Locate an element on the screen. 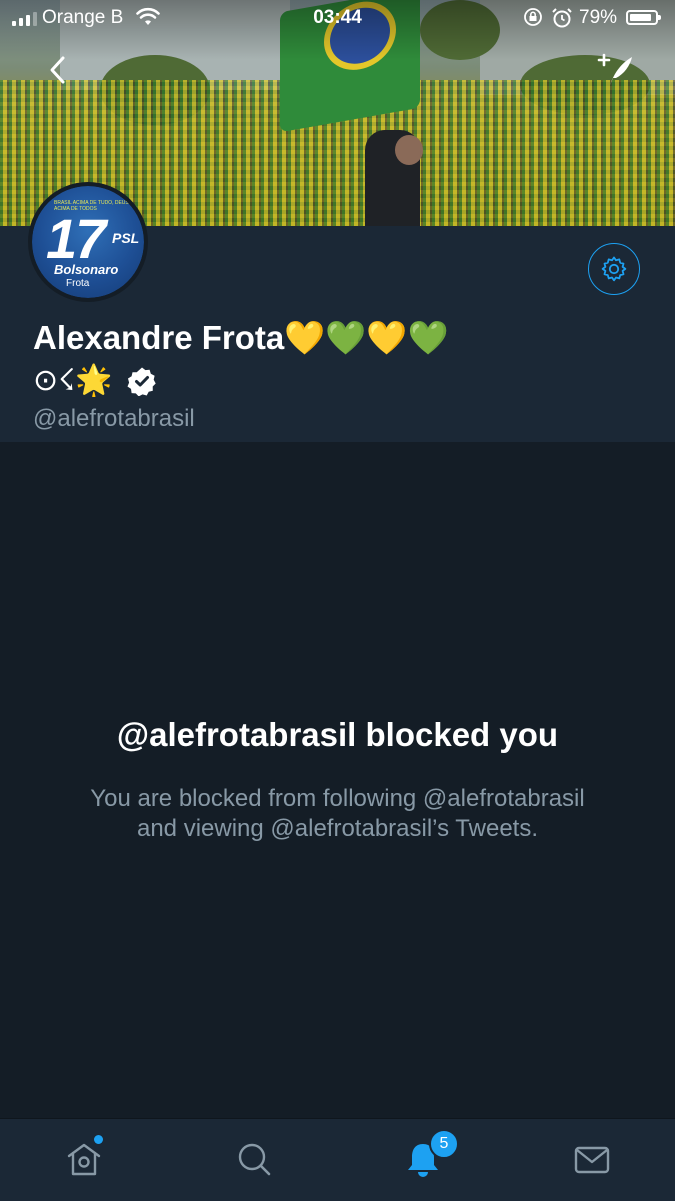 The image size is (675, 1201). search-icon is located at coordinates (254, 1159).